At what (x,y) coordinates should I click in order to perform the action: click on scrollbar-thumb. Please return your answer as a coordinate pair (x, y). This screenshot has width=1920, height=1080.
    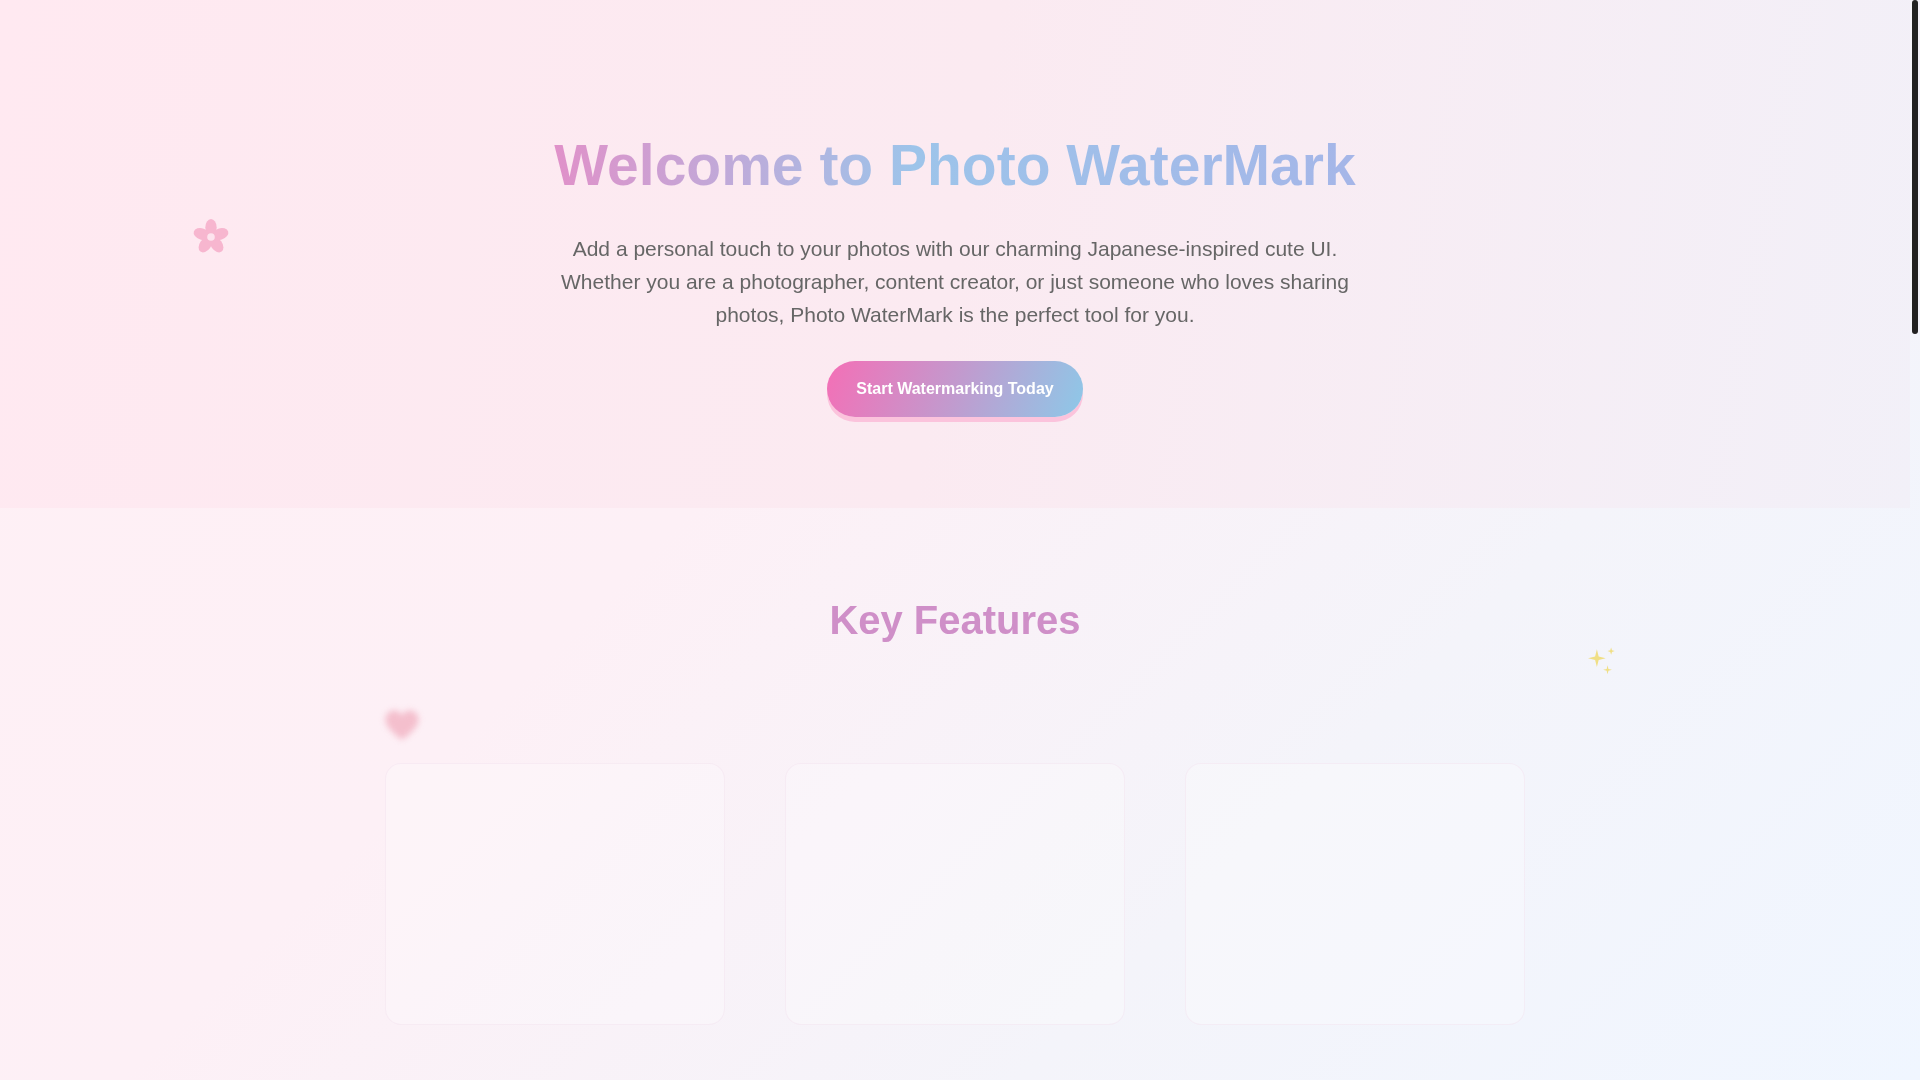
    Looking at the image, I should click on (1915, 167).